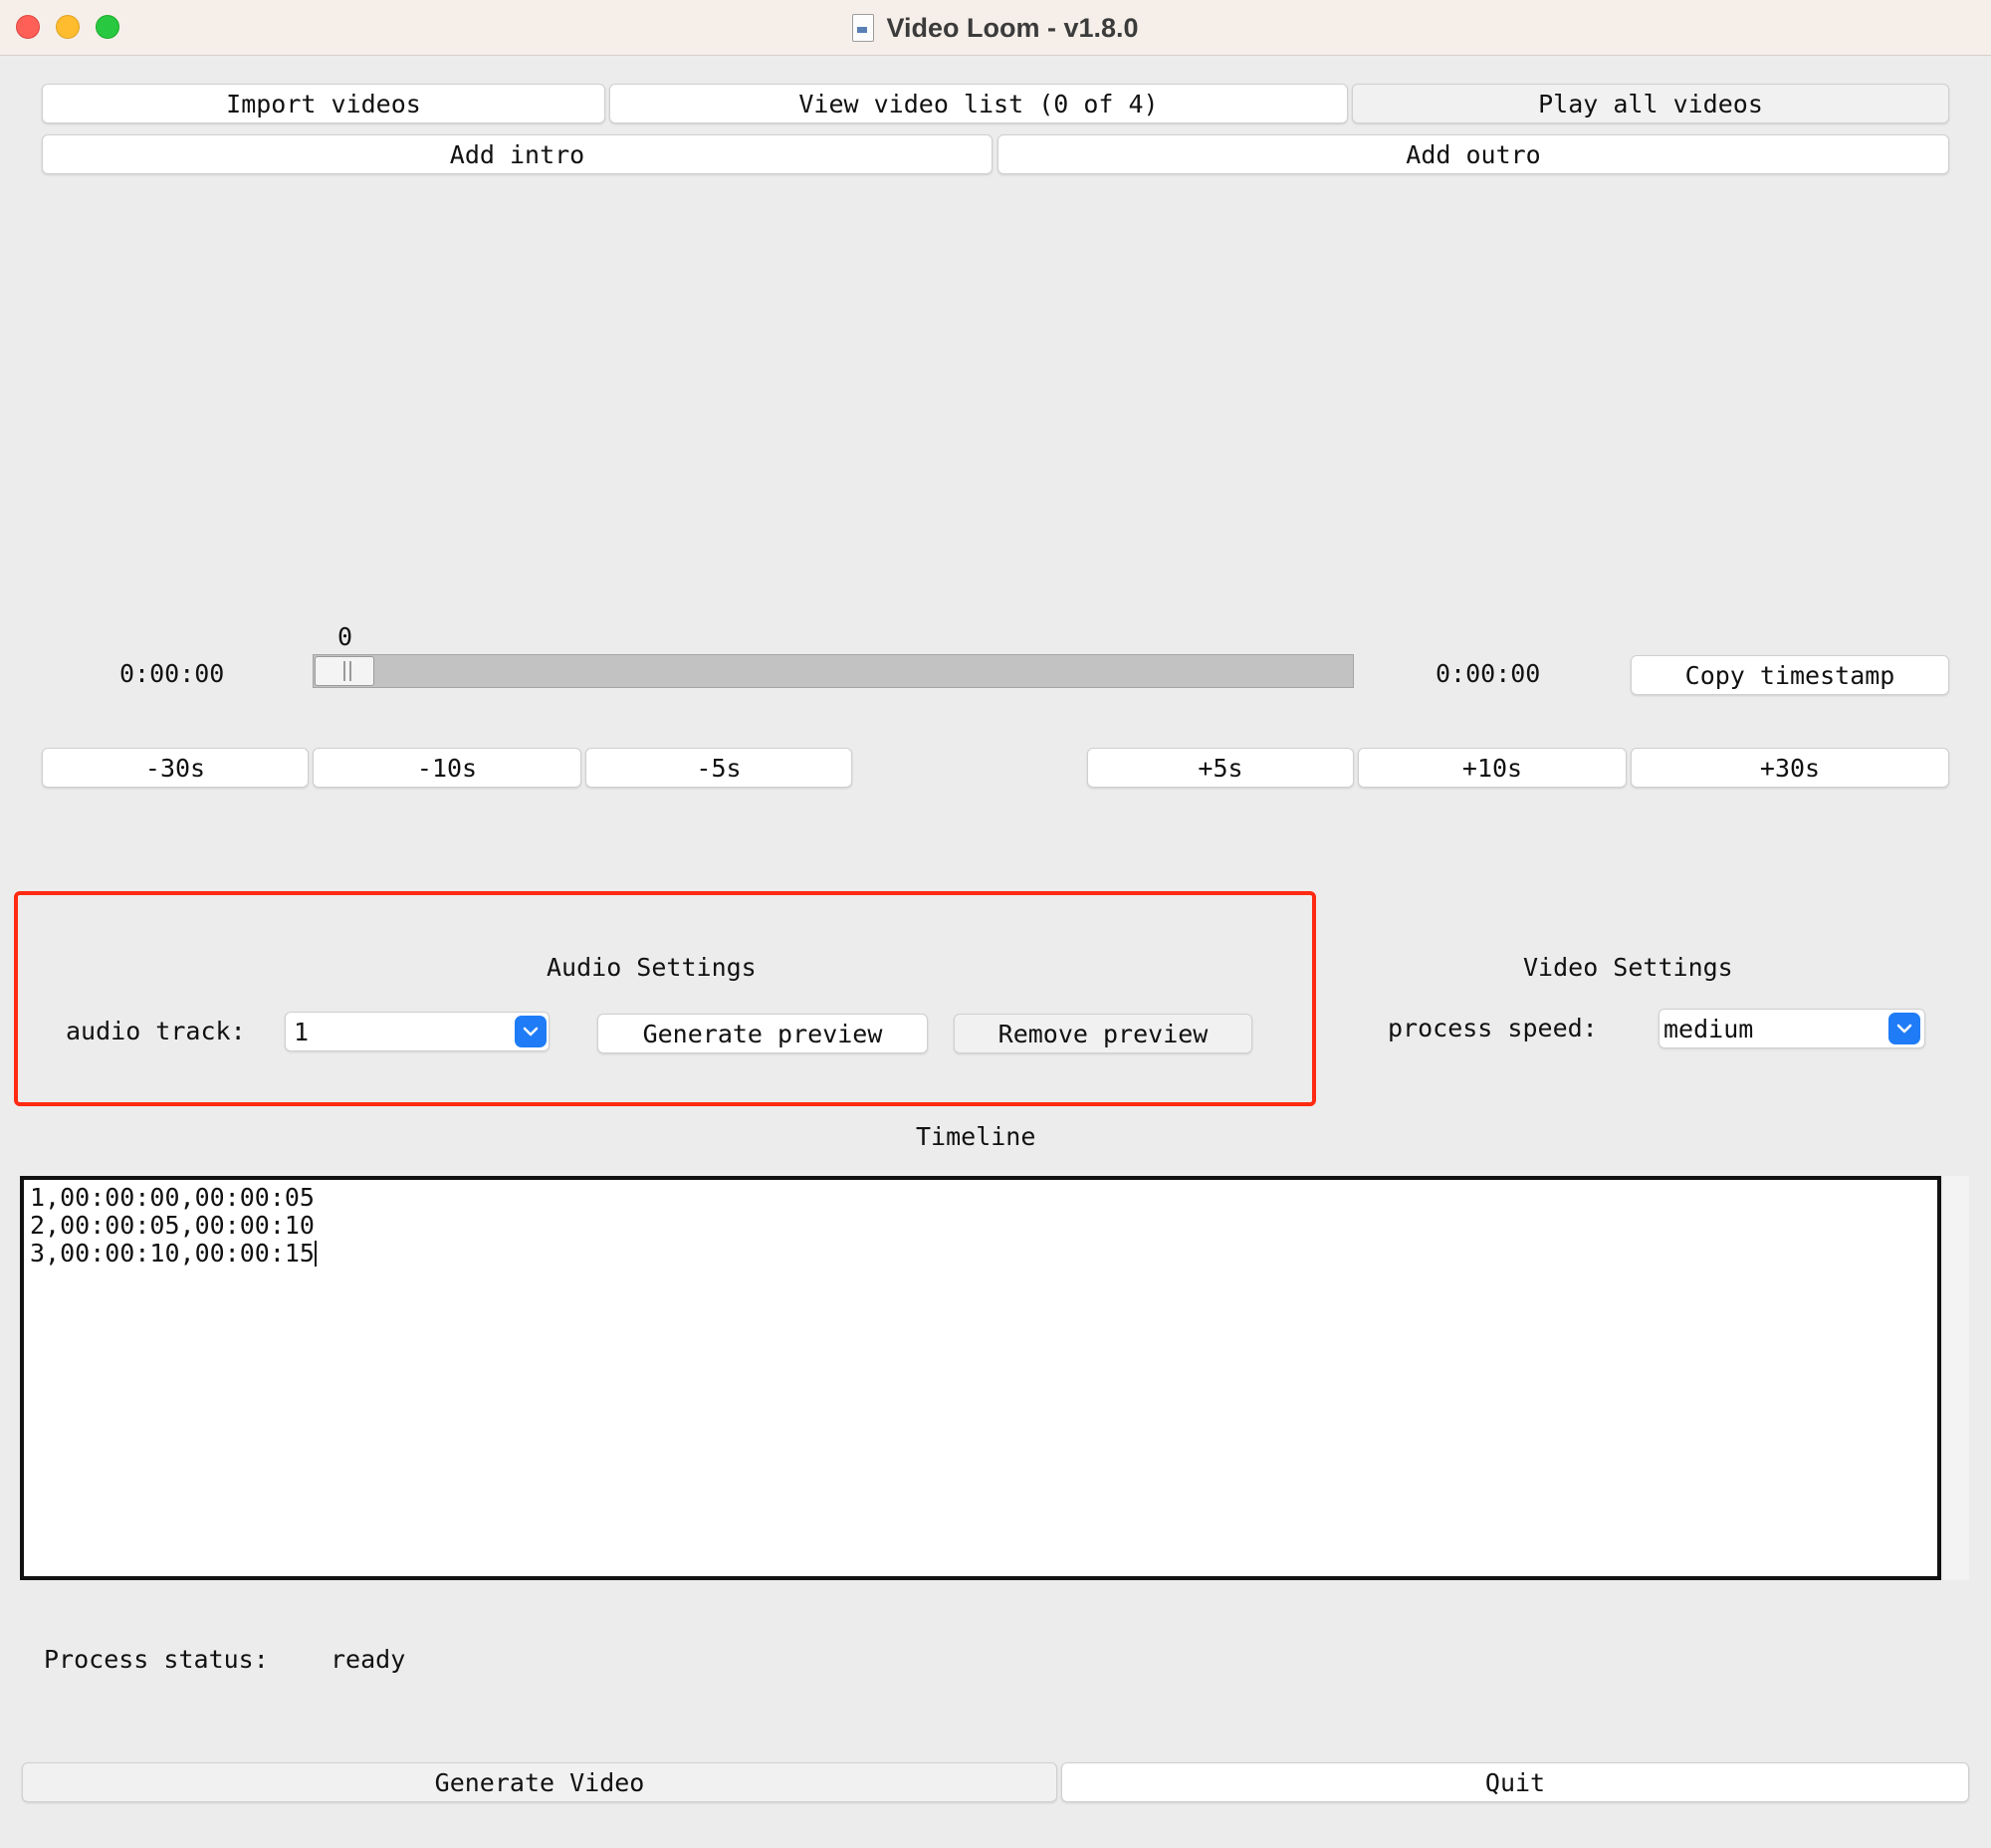 This screenshot has height=1848, width=1991. Describe the element at coordinates (345, 636) in the screenshot. I see `slider-value-label: 0` at that location.